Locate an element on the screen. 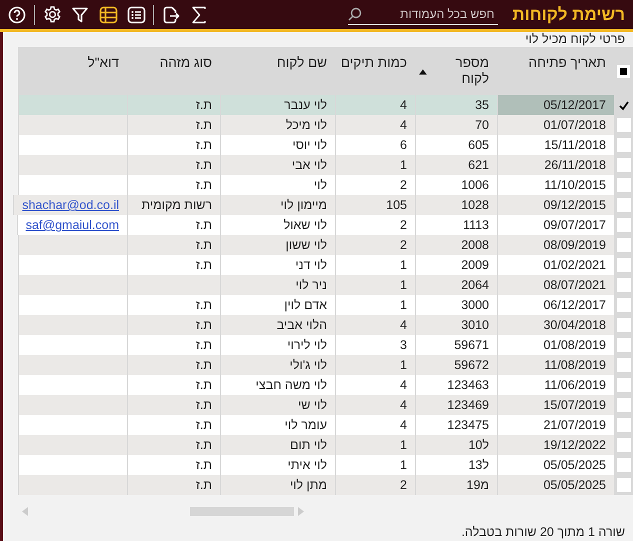 The image size is (633, 541). table-cell: לוי תום is located at coordinates (277, 445).